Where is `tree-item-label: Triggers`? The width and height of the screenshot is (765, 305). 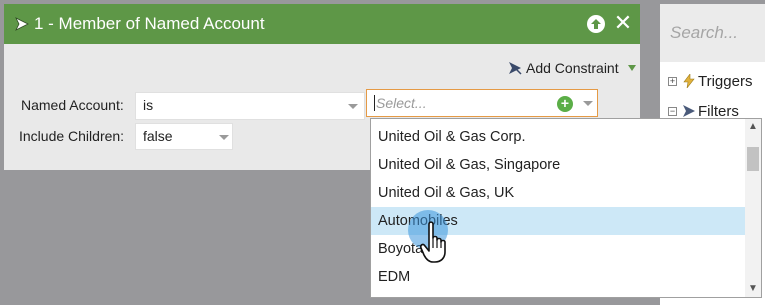 tree-item-label: Triggers is located at coordinates (725, 81).